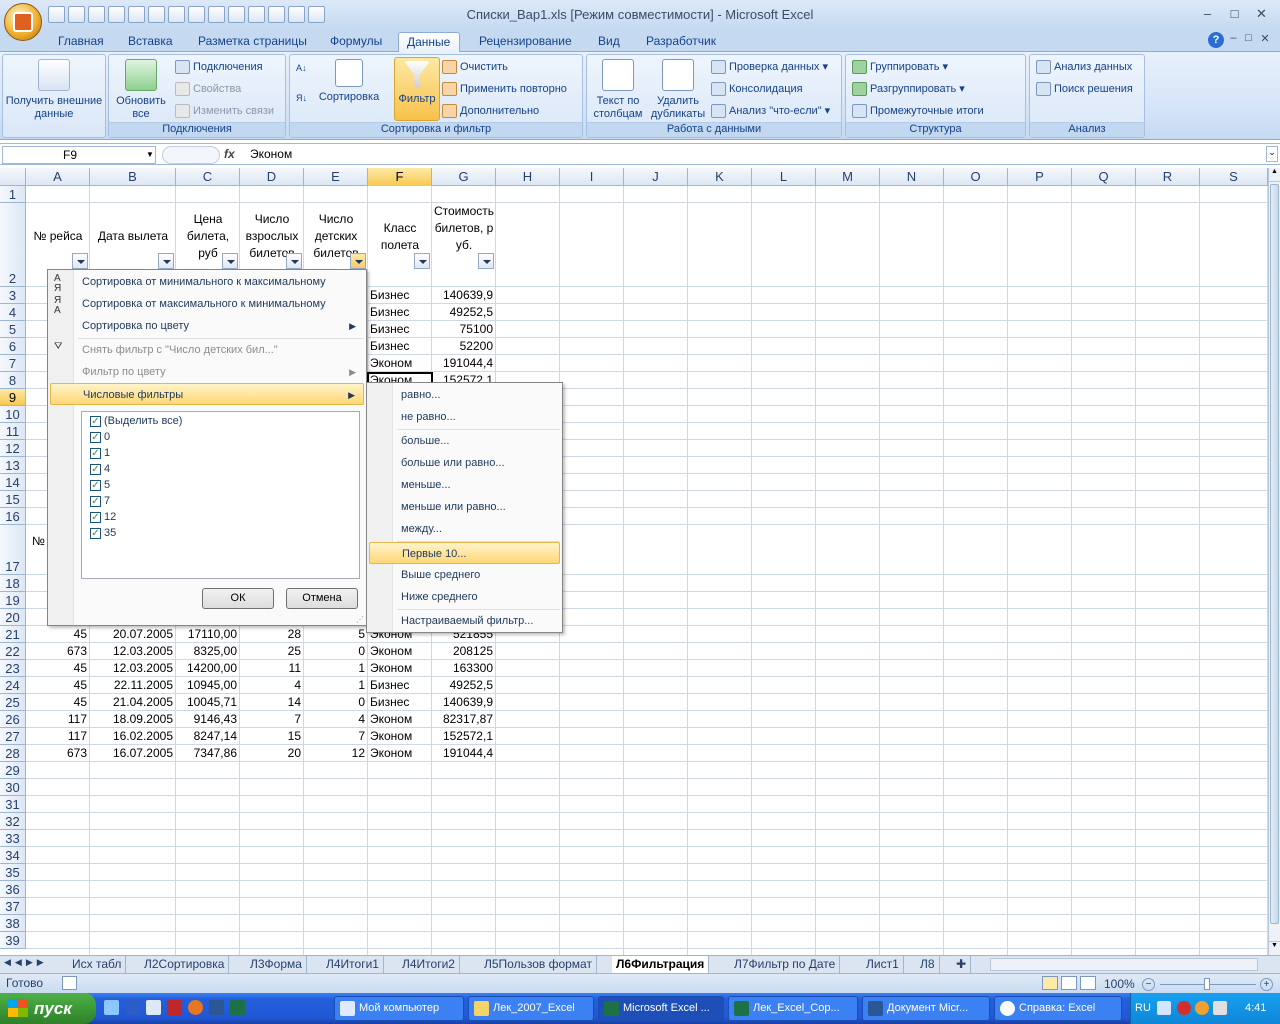 The width and height of the screenshot is (1280, 1024). What do you see at coordinates (768, 67) in the screenshot?
I see `data-validation-button: Проверка данных ▾` at bounding box center [768, 67].